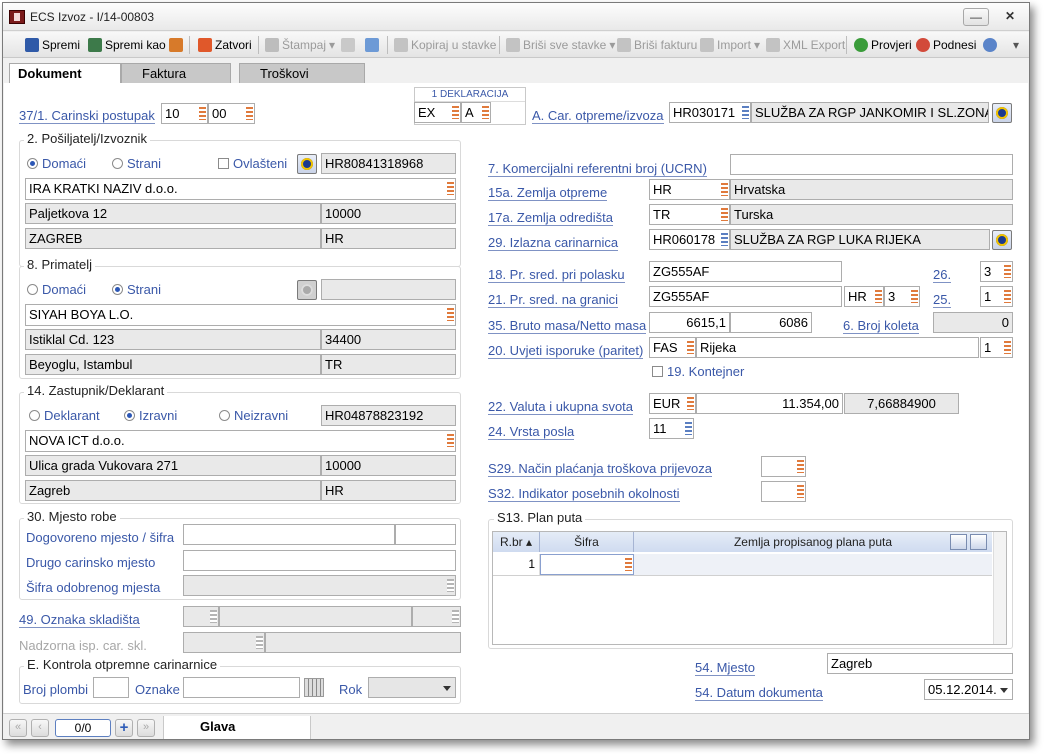  What do you see at coordinates (958, 542) in the screenshot?
I see `add-row-icon` at bounding box center [958, 542].